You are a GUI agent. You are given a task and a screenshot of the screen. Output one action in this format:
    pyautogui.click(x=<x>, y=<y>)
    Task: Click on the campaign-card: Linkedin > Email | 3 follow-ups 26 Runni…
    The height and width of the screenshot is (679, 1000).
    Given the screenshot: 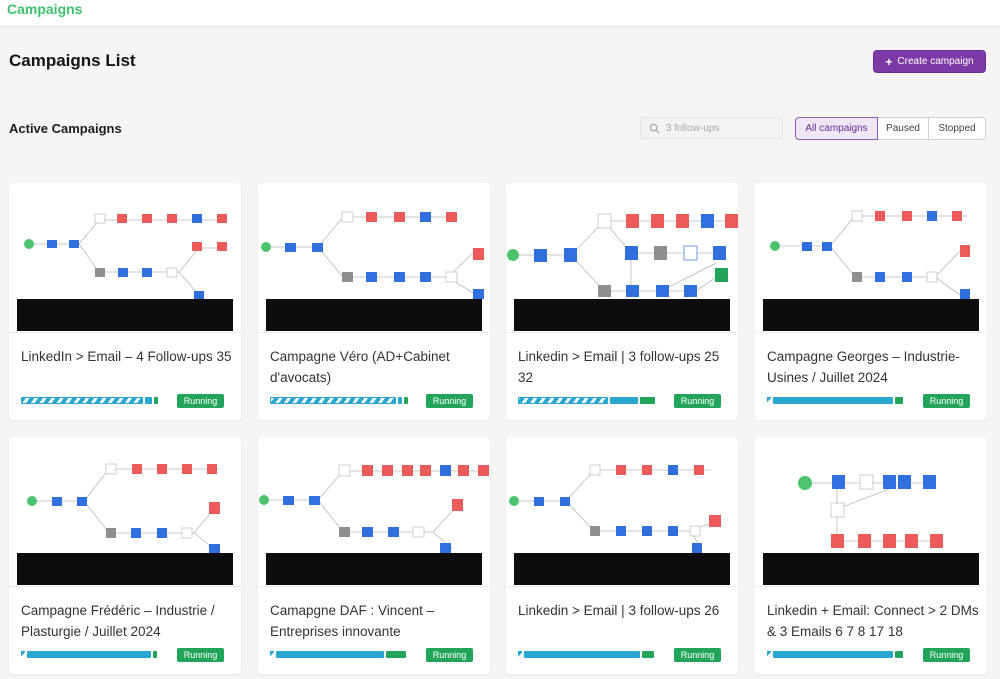 What is the action you would take?
    pyautogui.click(x=622, y=555)
    